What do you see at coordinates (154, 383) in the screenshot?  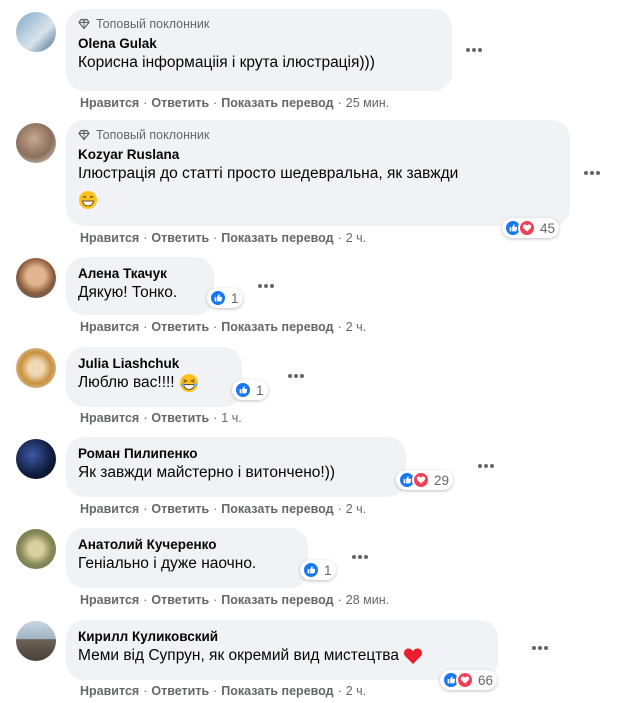 I see `comment-text: Люблю вас!!!!` at bounding box center [154, 383].